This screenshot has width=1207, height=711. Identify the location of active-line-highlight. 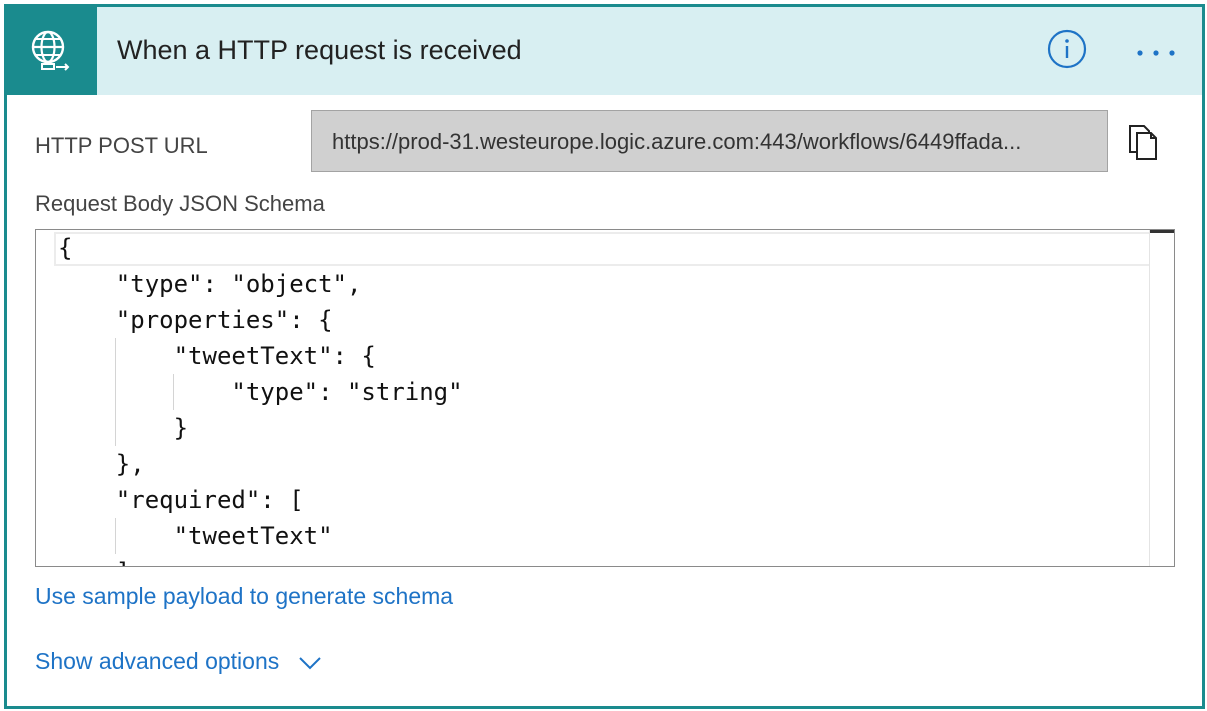
(614, 249).